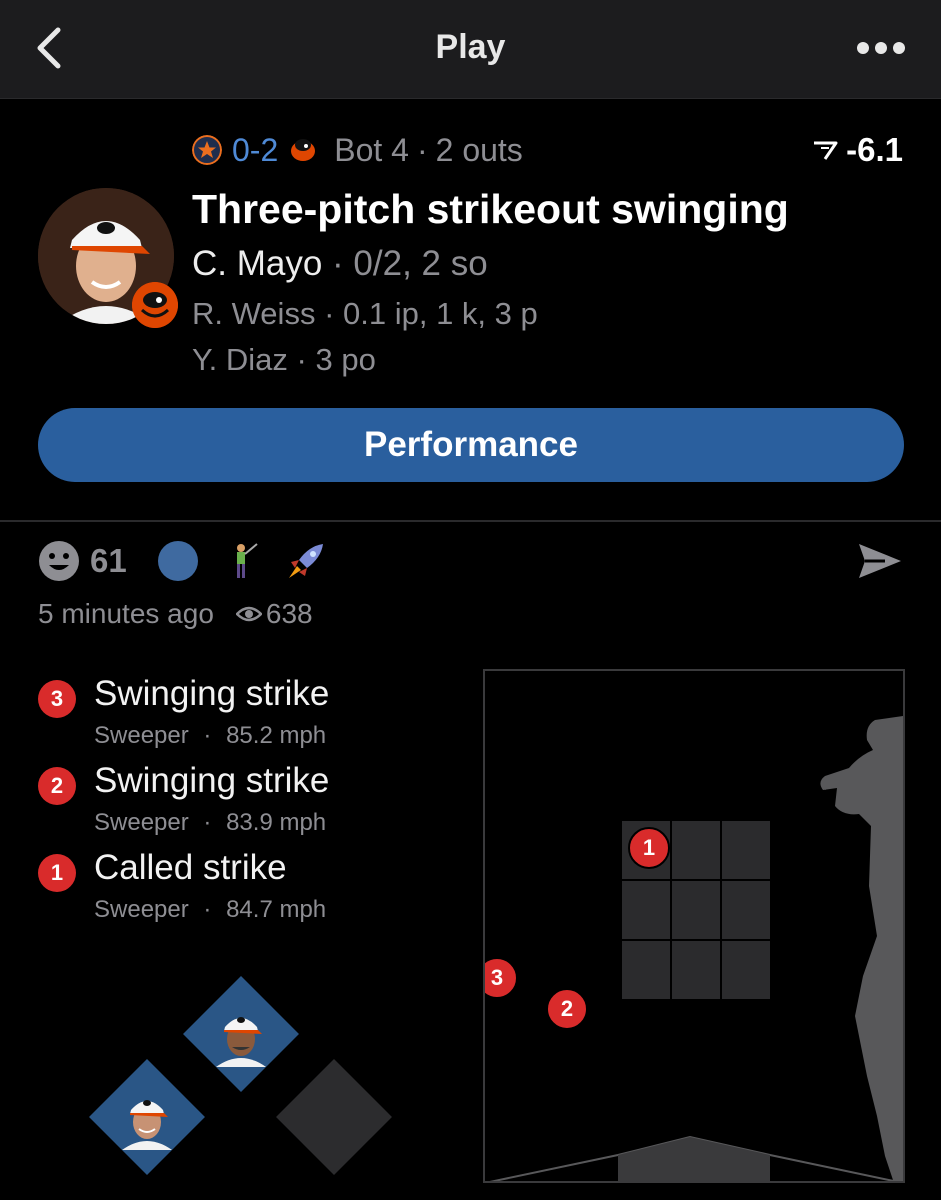 The width and height of the screenshot is (941, 1200). What do you see at coordinates (242, 561) in the screenshot?
I see `golfer-icon` at bounding box center [242, 561].